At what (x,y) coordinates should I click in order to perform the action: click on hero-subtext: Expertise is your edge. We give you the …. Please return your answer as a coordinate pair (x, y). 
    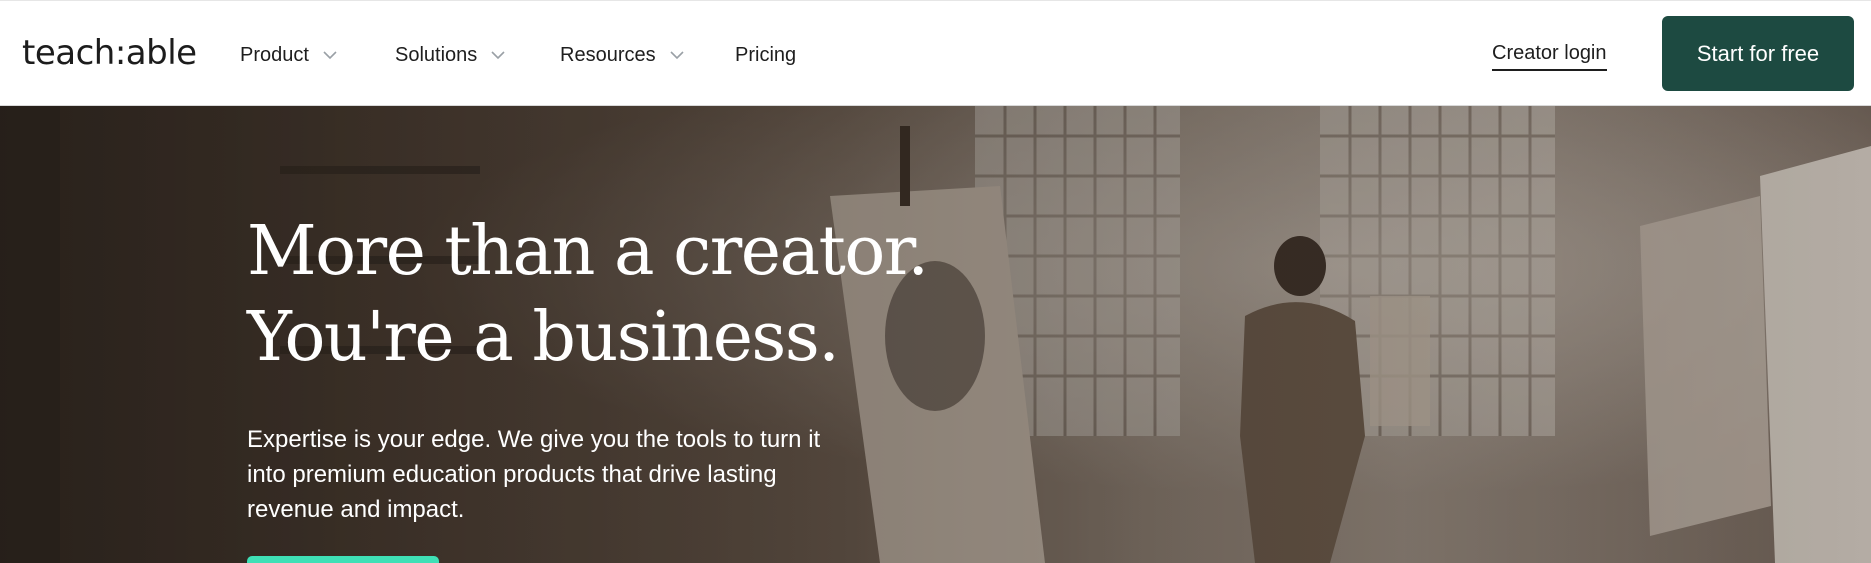
    Looking at the image, I should click on (567, 474).